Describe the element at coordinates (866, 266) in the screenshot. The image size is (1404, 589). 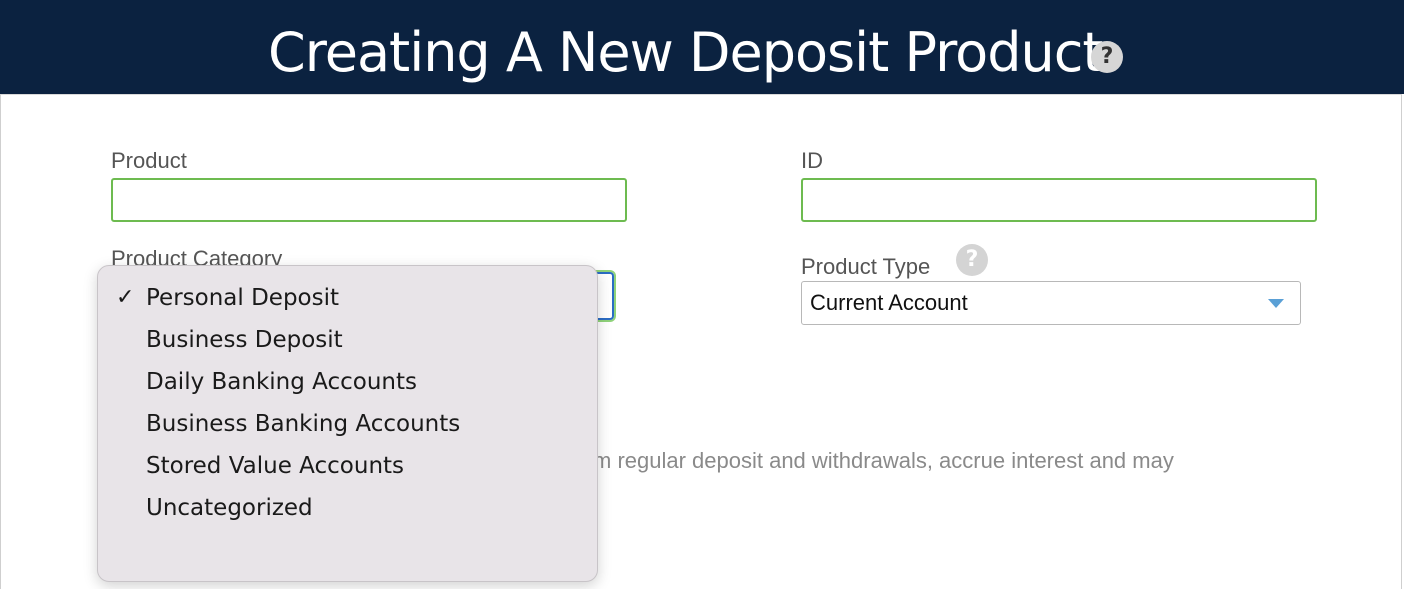
I see `product-type-label: Product Type` at that location.